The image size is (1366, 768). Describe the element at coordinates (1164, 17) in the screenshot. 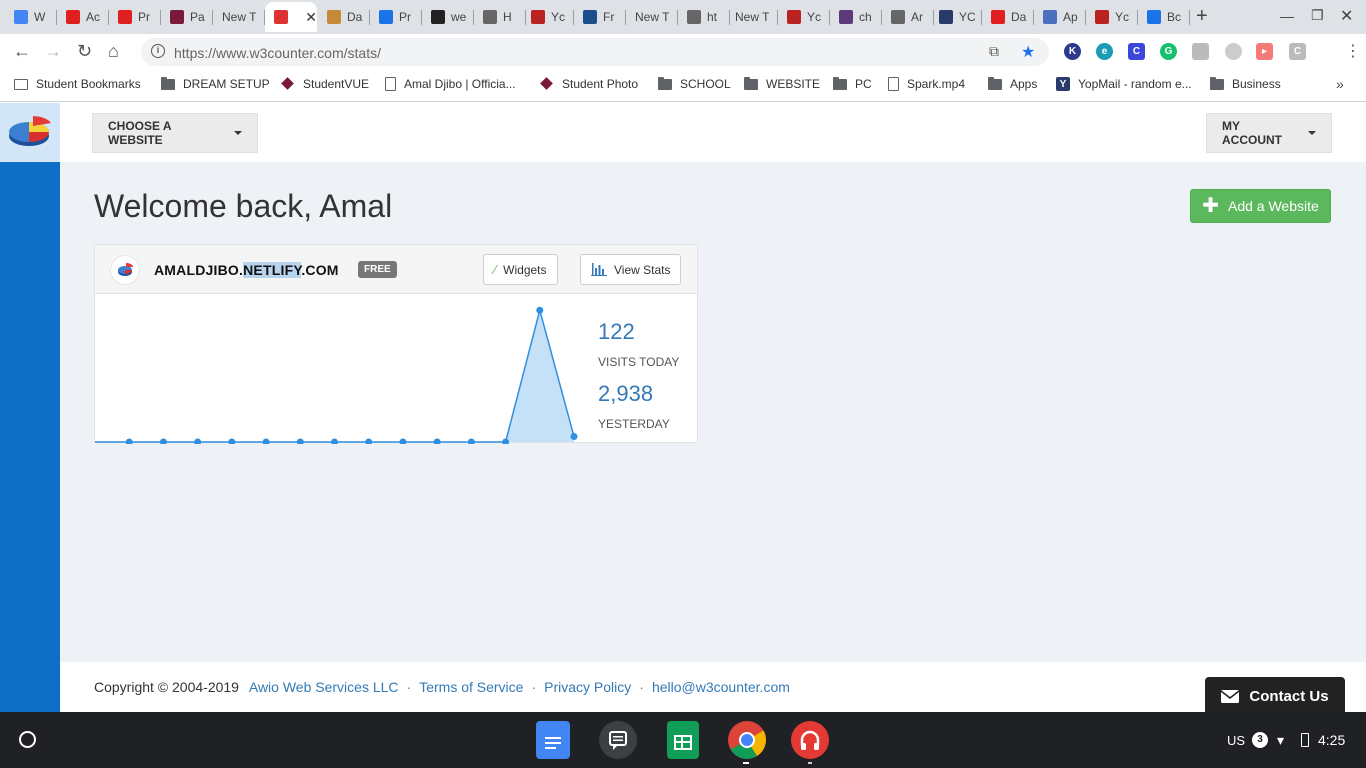

I see `browser-tab: Bc` at that location.